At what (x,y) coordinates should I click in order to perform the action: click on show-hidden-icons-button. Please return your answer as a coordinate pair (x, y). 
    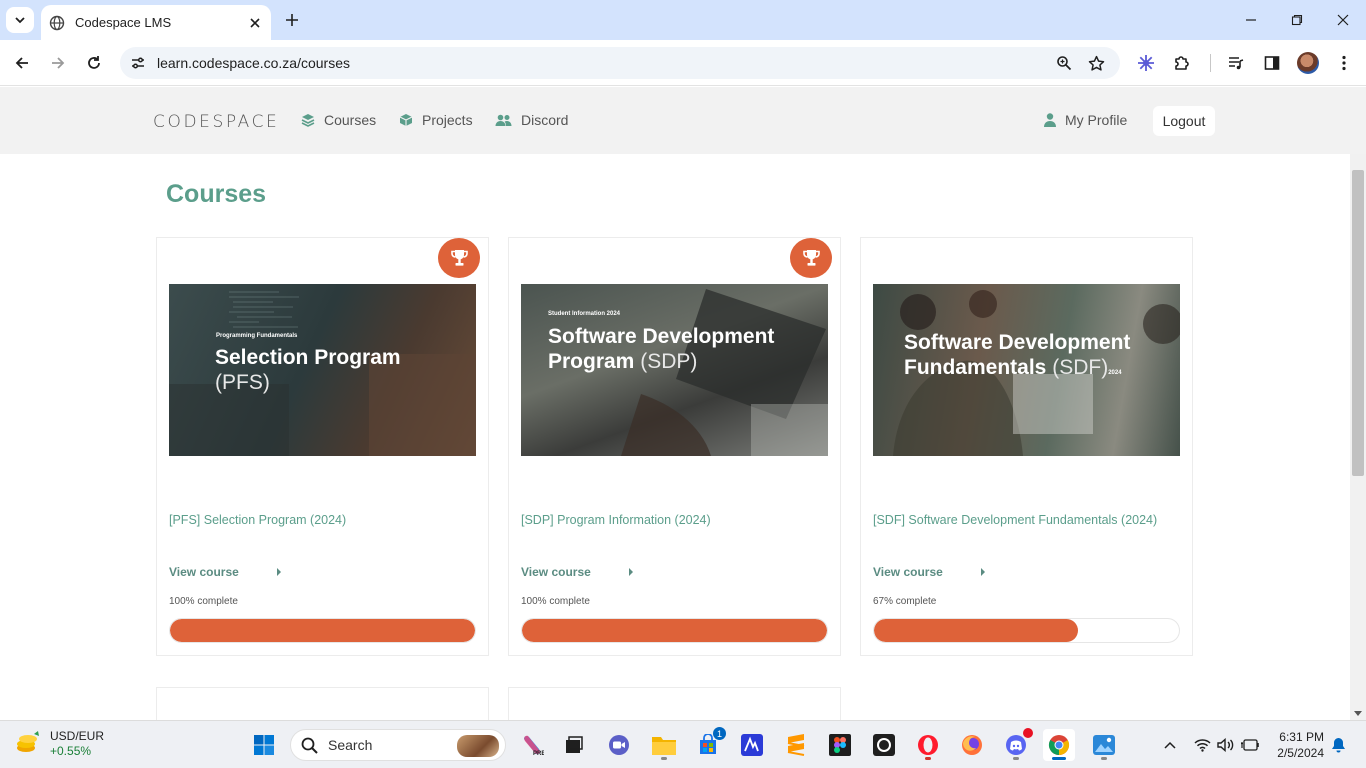
    Looking at the image, I should click on (1170, 745).